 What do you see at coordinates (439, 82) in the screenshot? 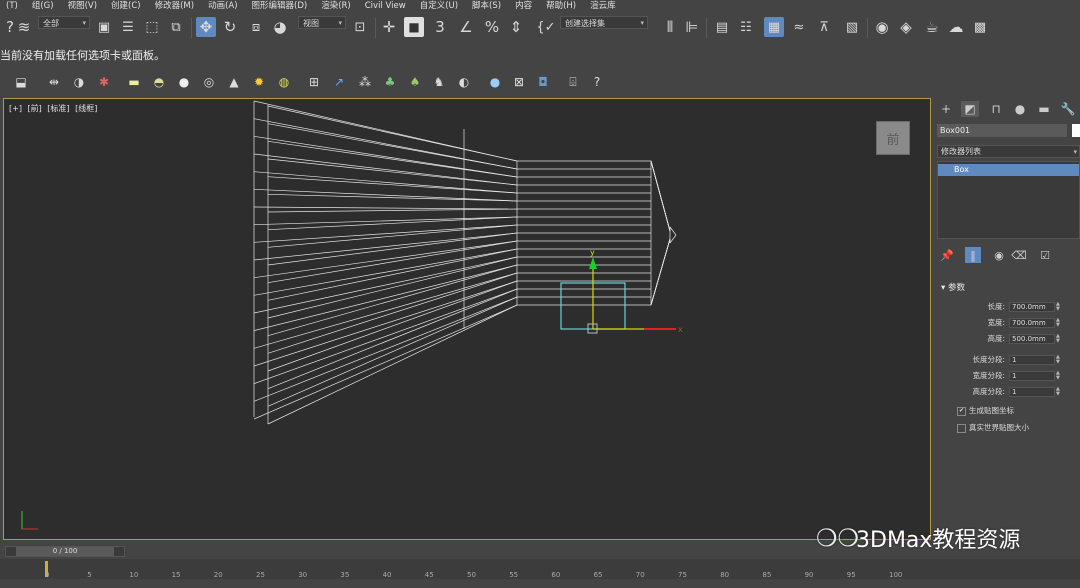
I see `figure-icon: ♞` at bounding box center [439, 82].